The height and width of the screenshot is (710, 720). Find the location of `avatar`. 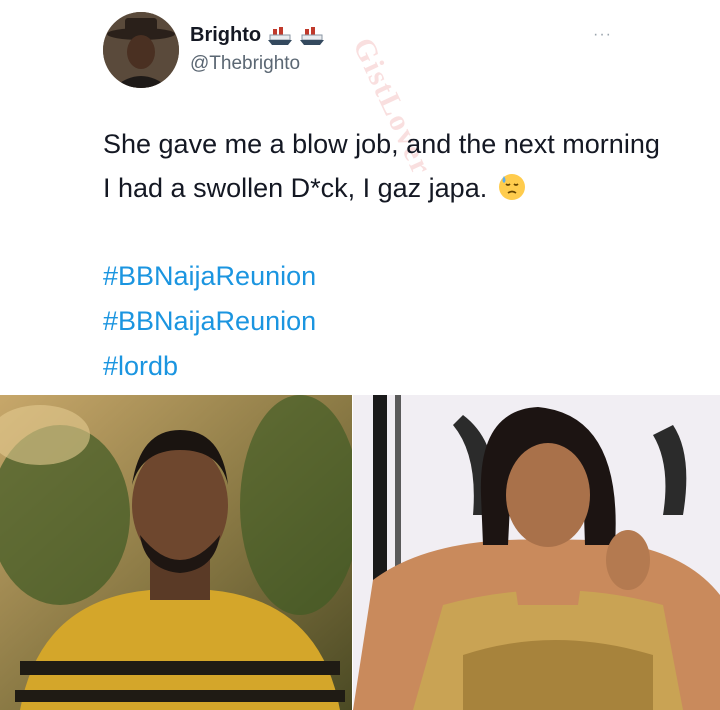

avatar is located at coordinates (141, 50).